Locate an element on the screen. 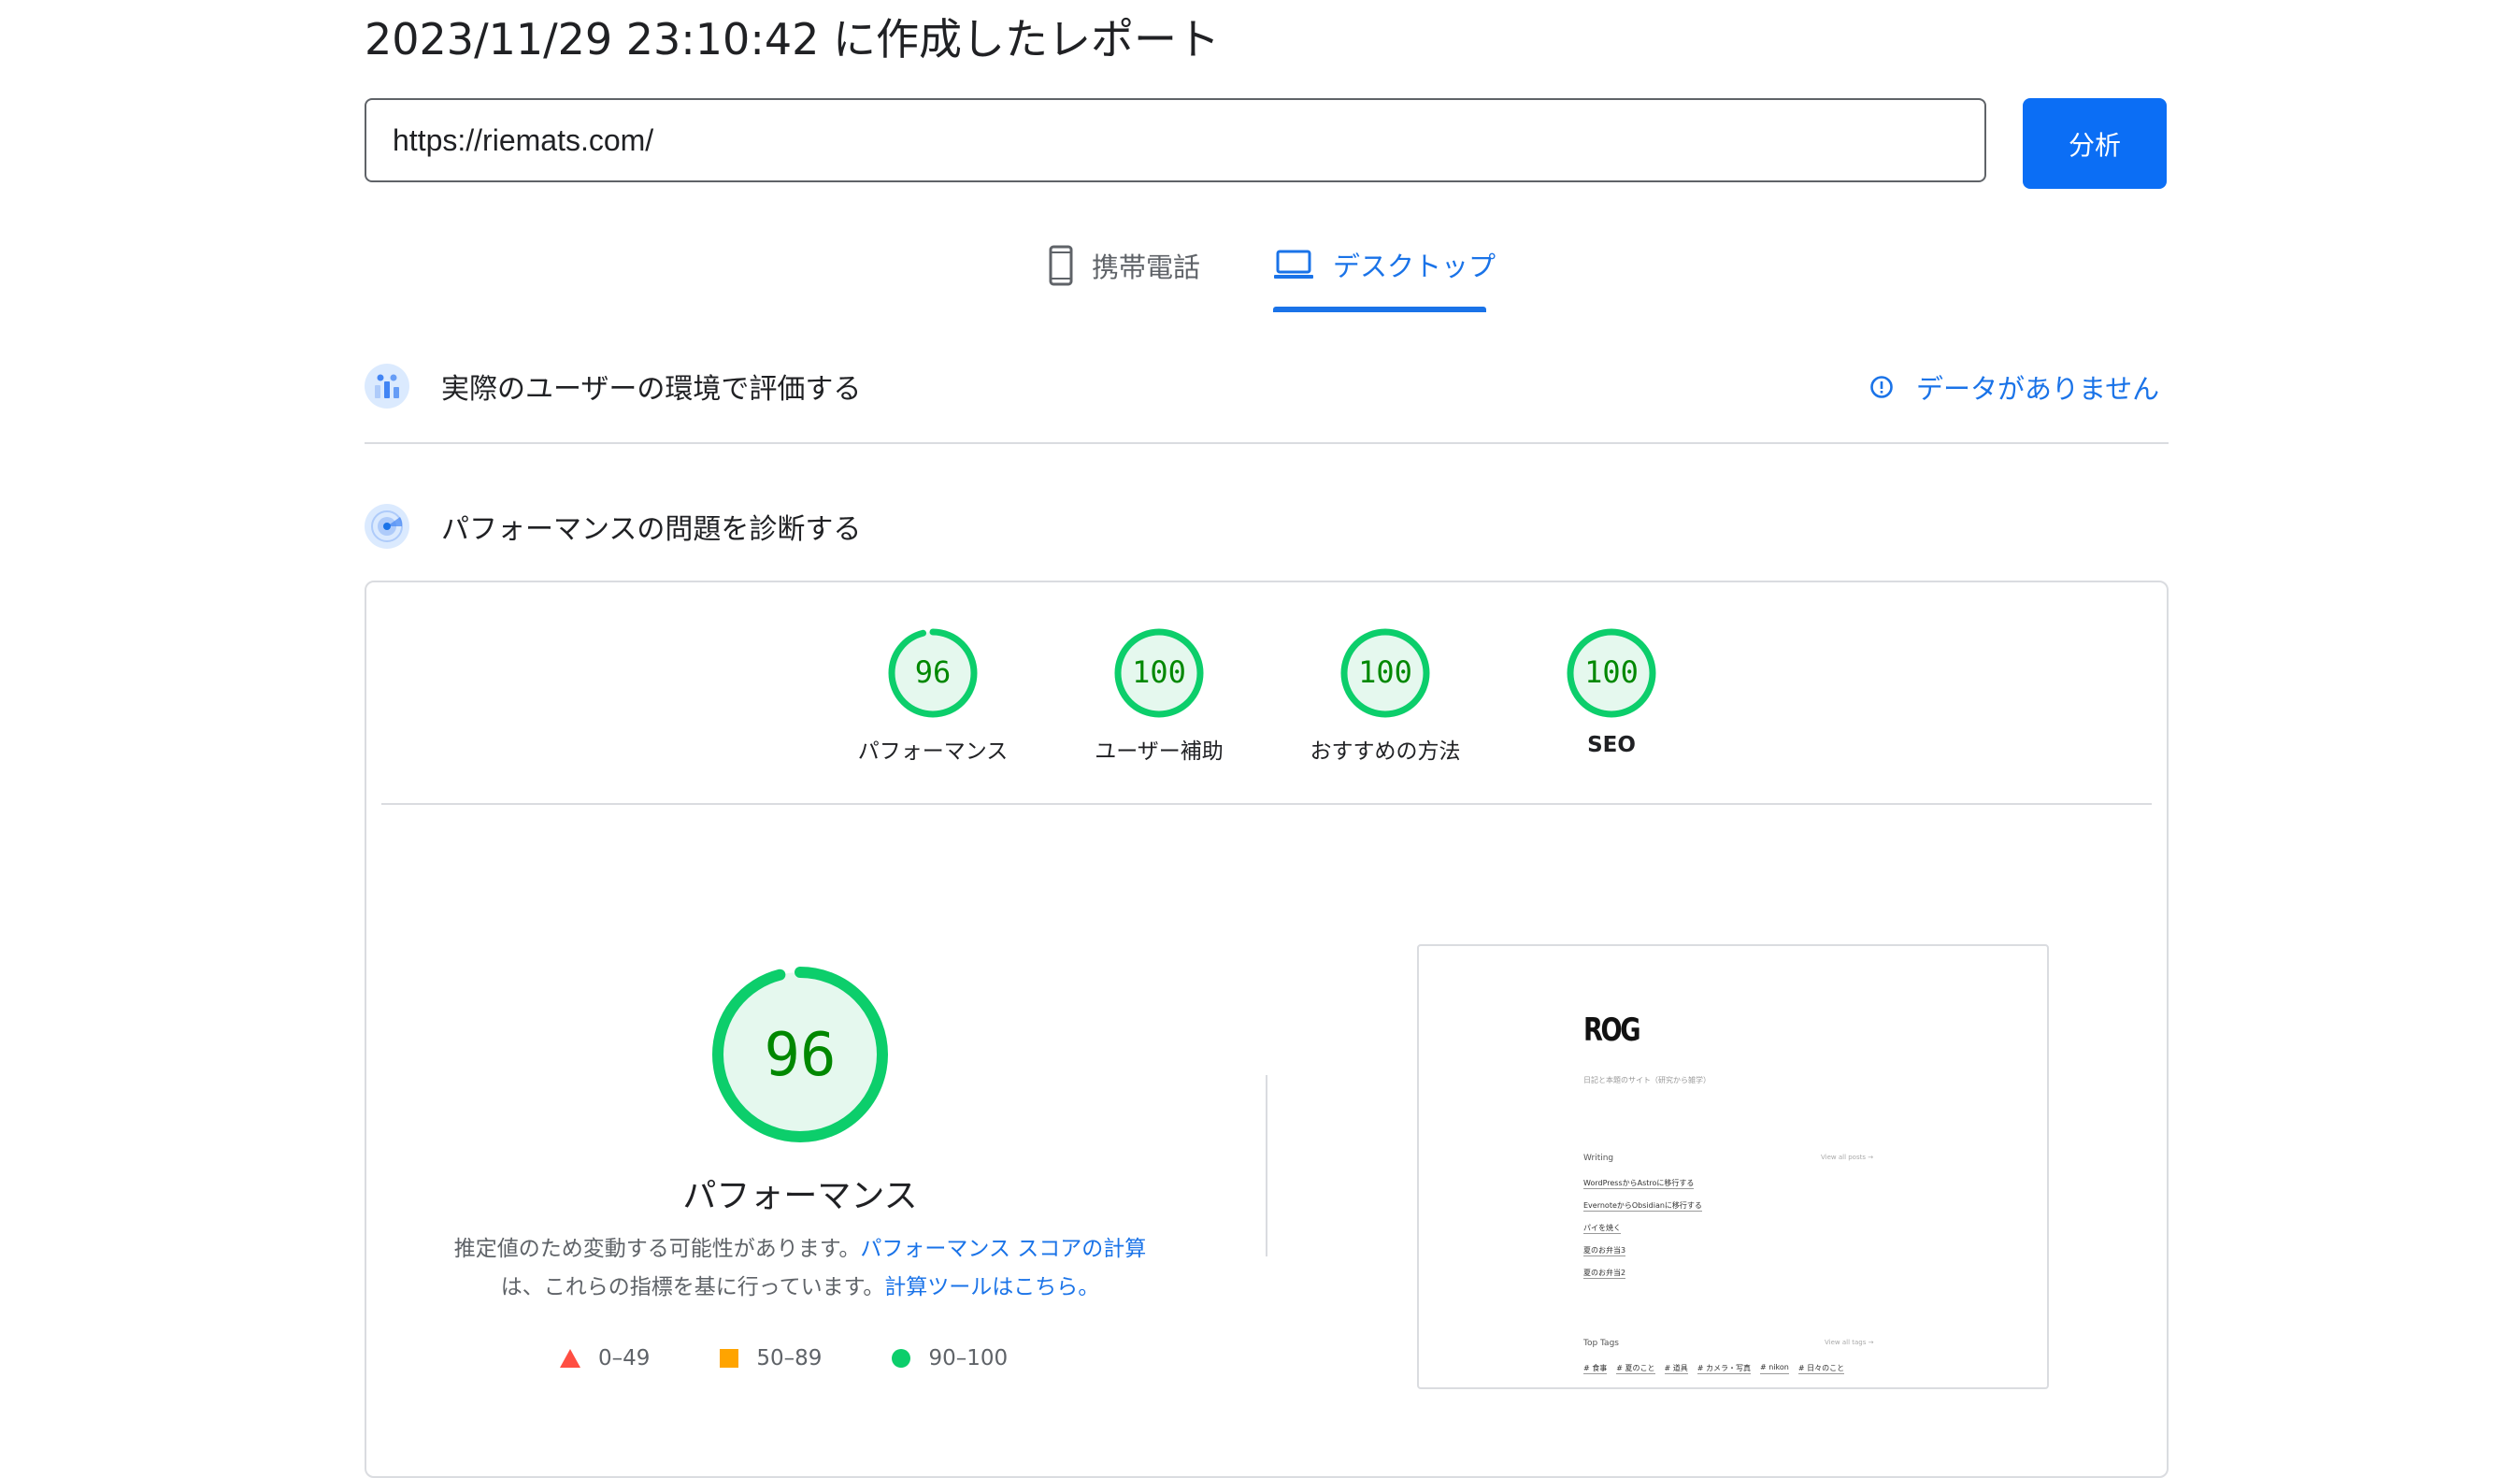 The height and width of the screenshot is (1478, 2520). screenshot-tag: # nikon is located at coordinates (1774, 1368).